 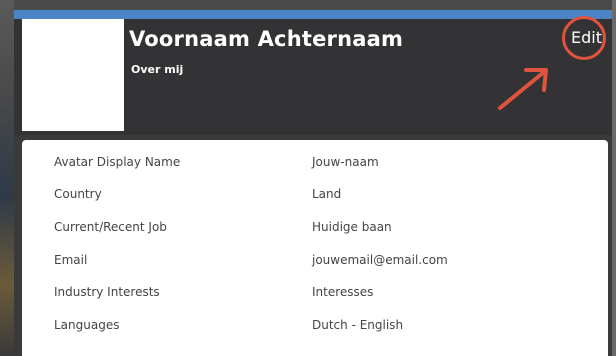 What do you see at coordinates (345, 162) in the screenshot?
I see `detail-value-avatar-display-name: Jouw-naam` at bounding box center [345, 162].